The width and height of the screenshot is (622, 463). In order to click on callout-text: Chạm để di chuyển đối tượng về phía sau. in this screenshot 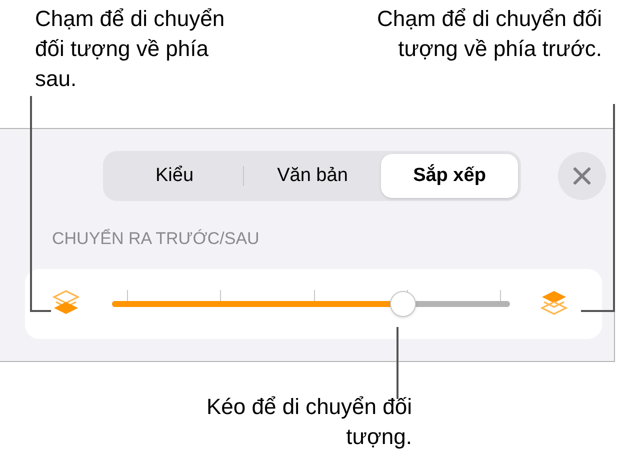, I will do `click(130, 49)`.